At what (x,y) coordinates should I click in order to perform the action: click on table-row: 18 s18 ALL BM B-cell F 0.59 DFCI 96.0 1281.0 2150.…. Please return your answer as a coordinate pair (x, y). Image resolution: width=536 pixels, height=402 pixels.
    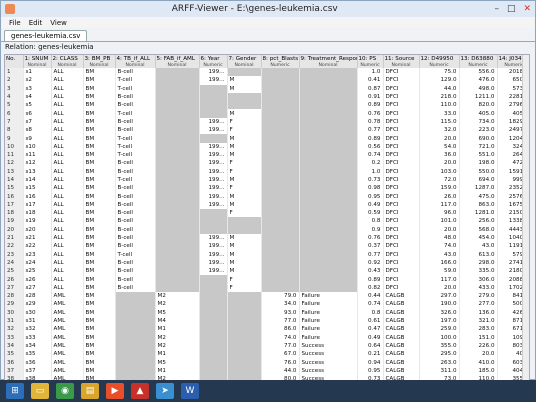
    Looking at the image, I should click on (267, 213).